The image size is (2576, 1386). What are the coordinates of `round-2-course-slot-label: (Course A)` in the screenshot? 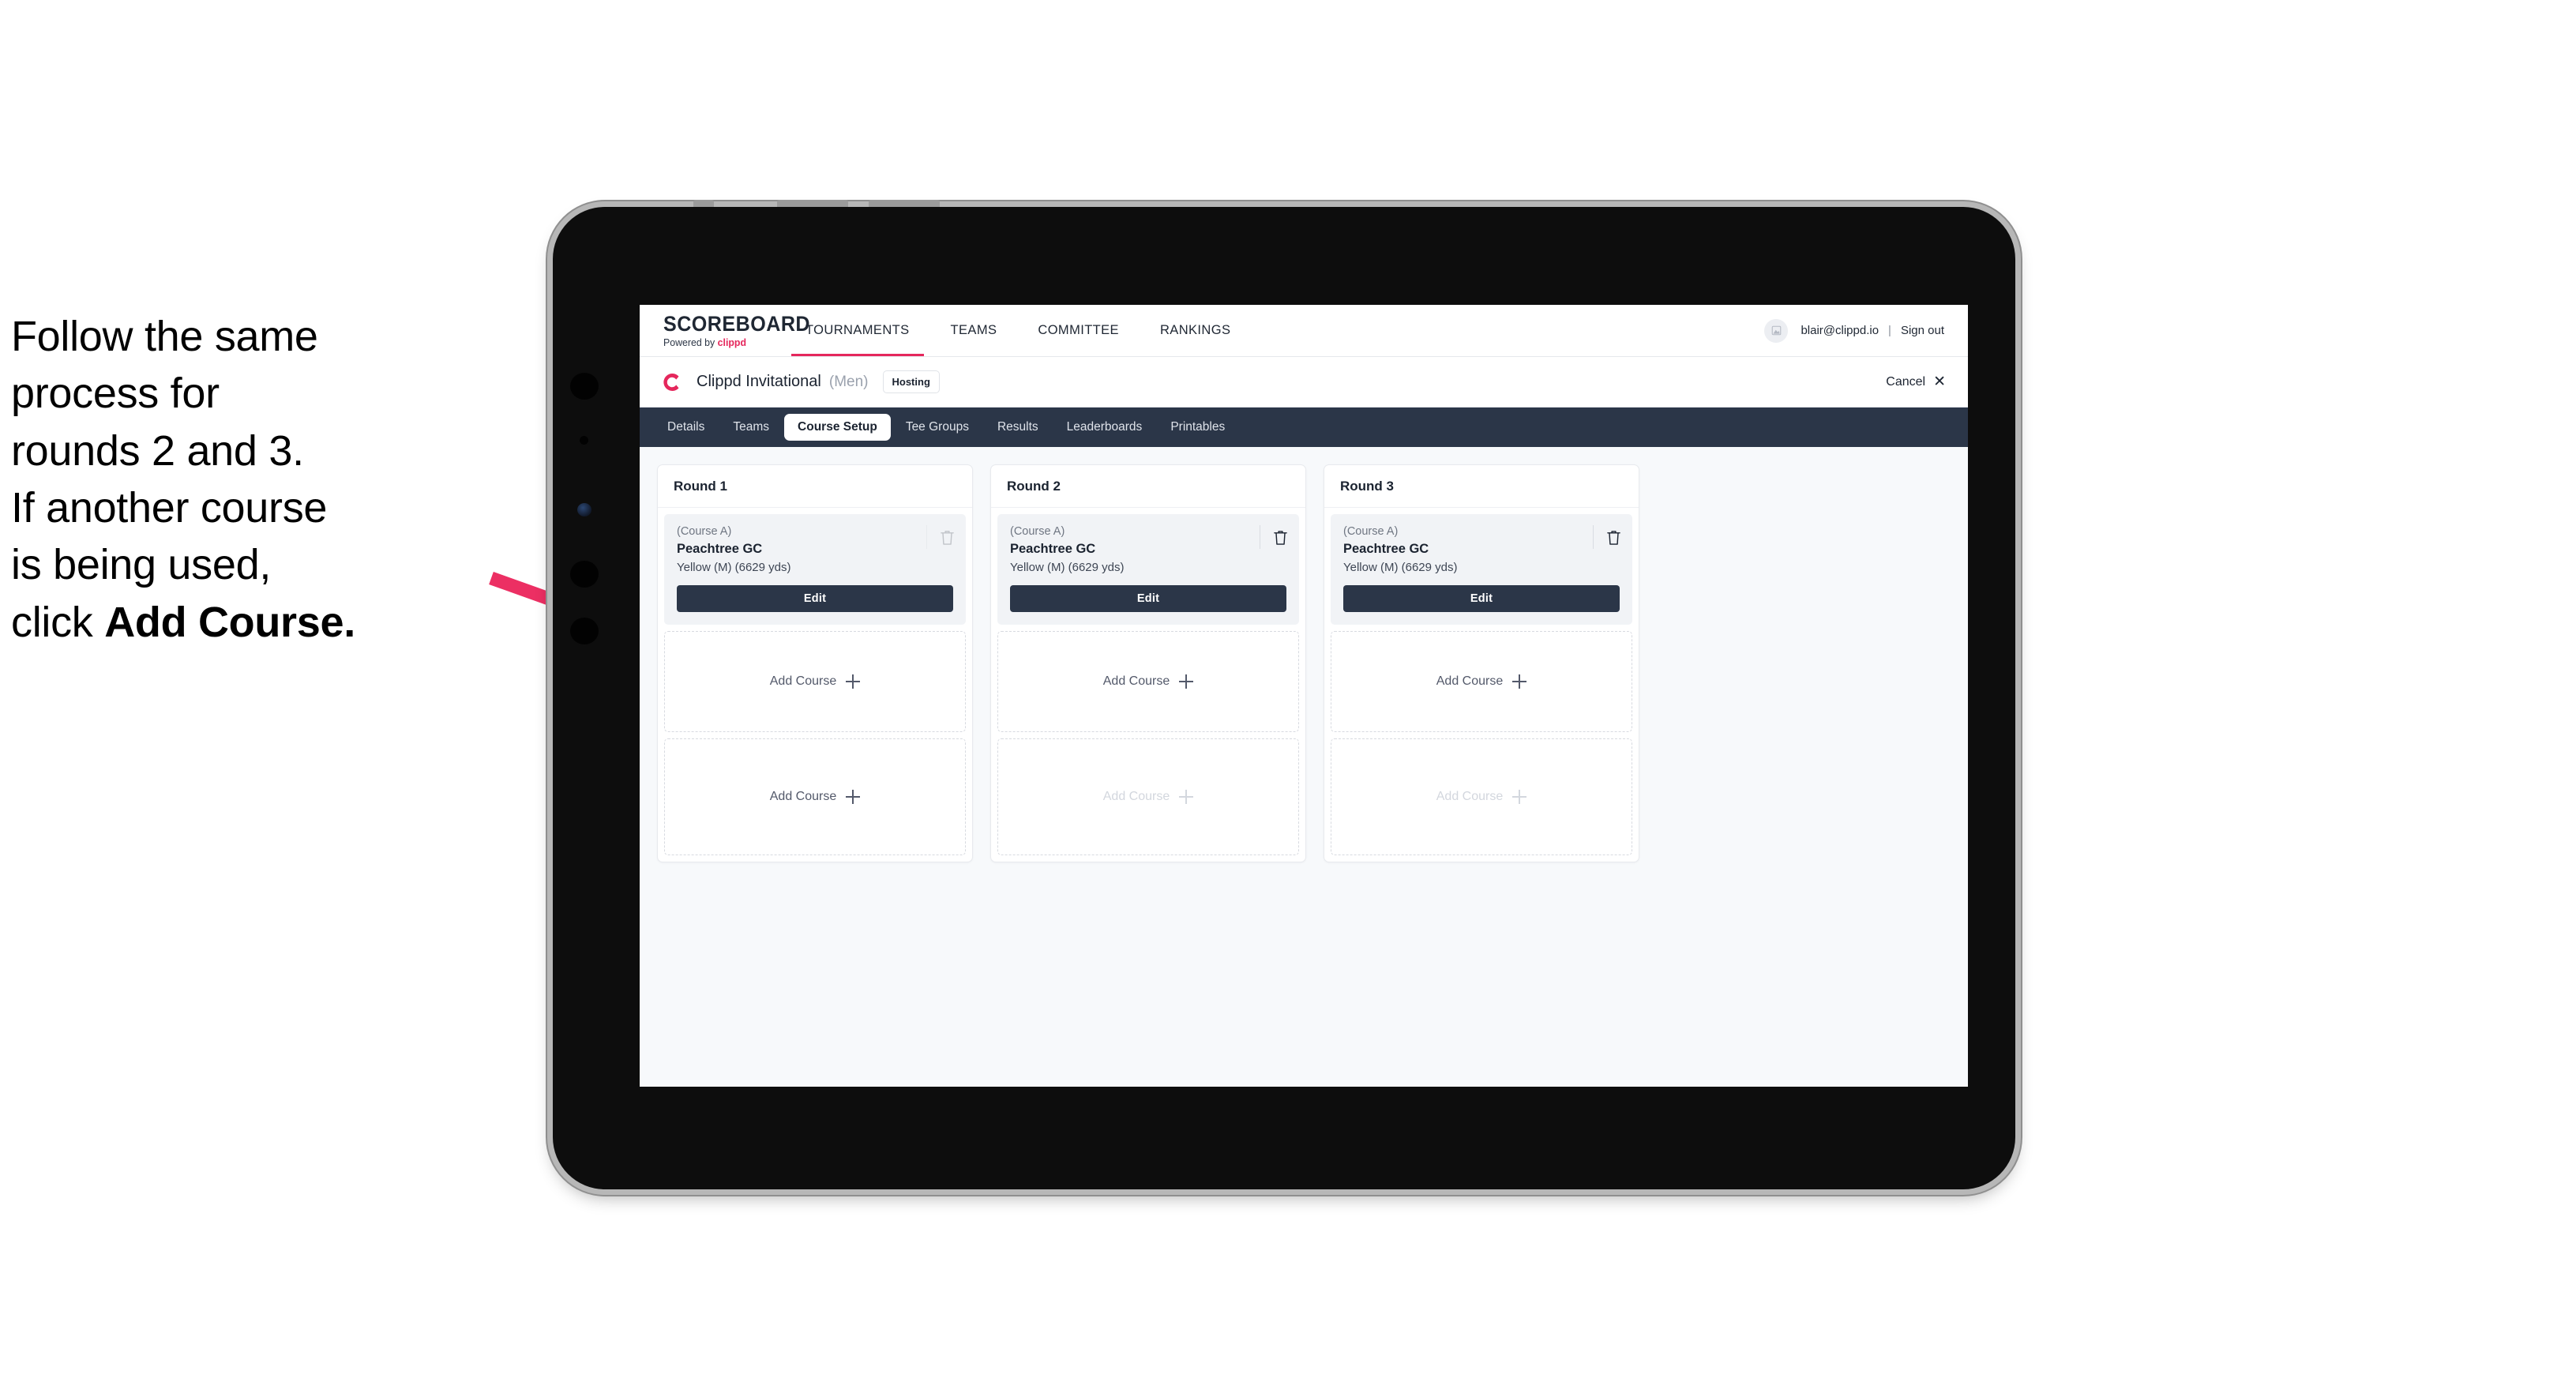 It's located at (1037, 531).